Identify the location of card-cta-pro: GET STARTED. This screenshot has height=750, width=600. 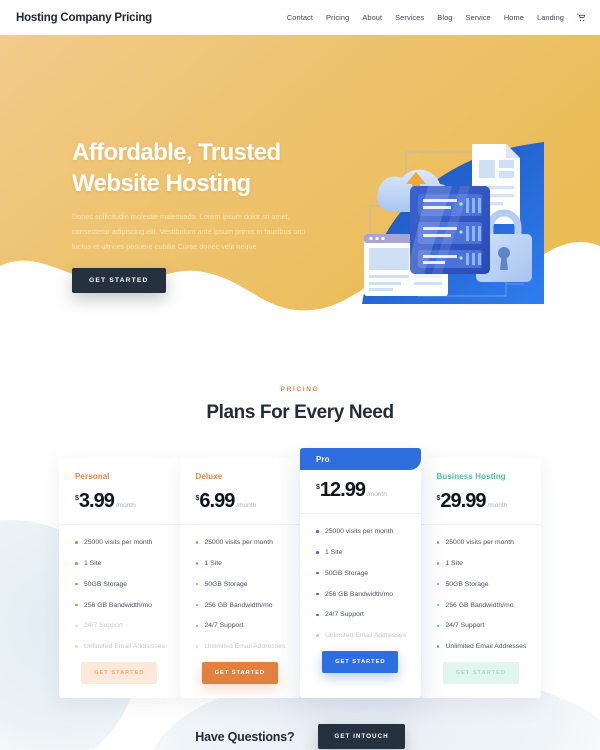
(360, 662).